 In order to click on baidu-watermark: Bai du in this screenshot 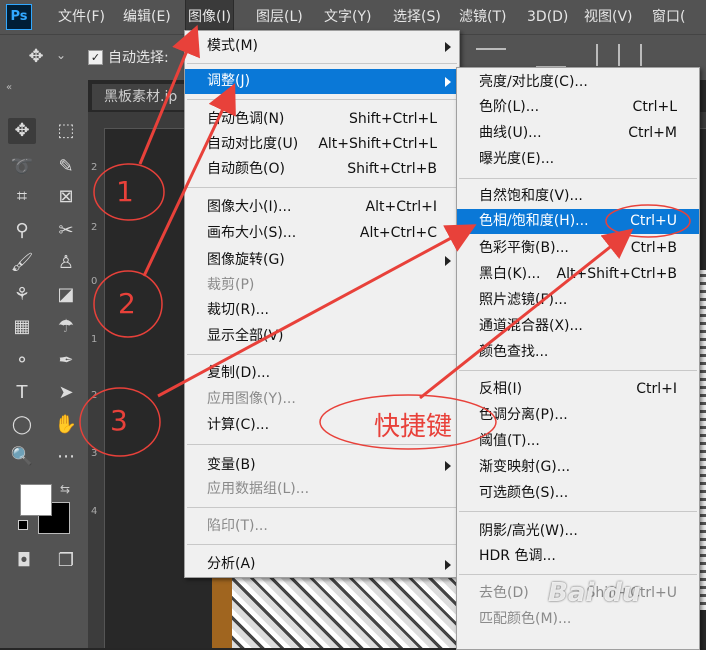, I will do `click(594, 593)`.